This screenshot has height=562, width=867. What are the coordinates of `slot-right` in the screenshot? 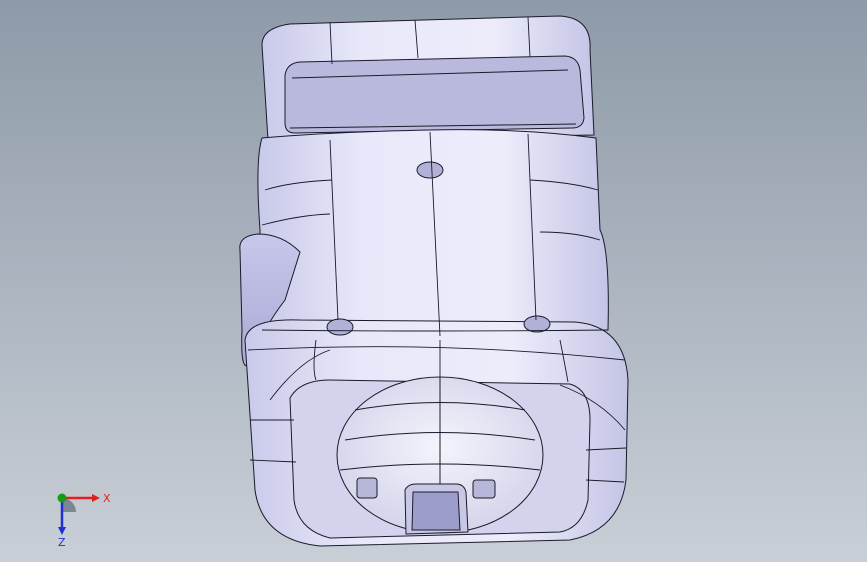 It's located at (484, 489).